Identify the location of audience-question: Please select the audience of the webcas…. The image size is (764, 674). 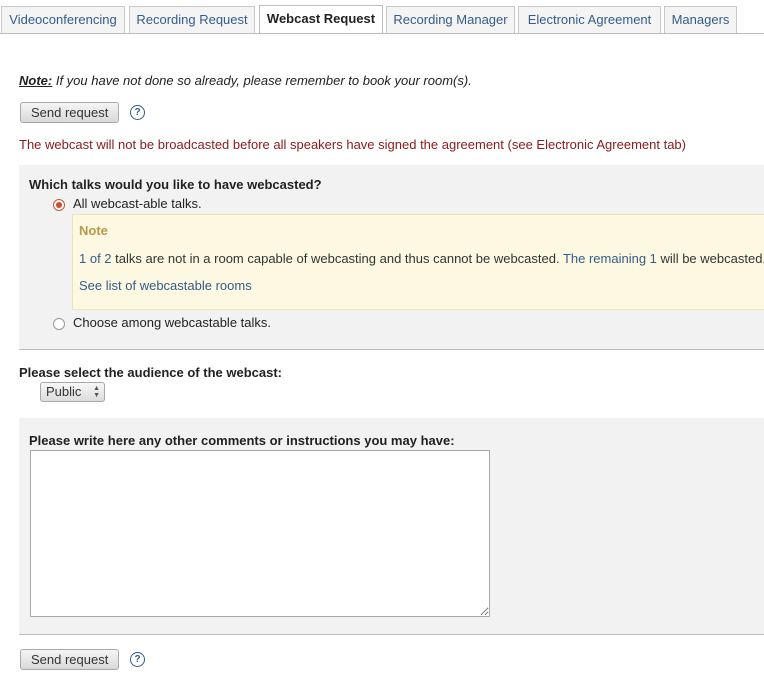
(150, 372).